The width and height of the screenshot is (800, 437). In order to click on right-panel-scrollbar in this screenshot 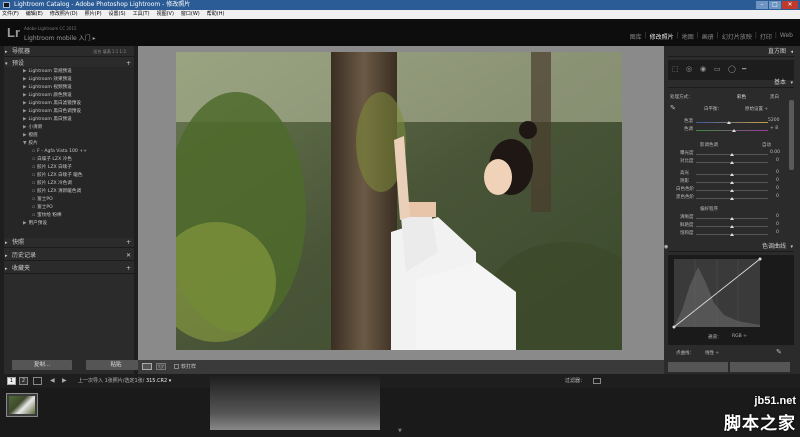, I will do `click(791, 135)`.